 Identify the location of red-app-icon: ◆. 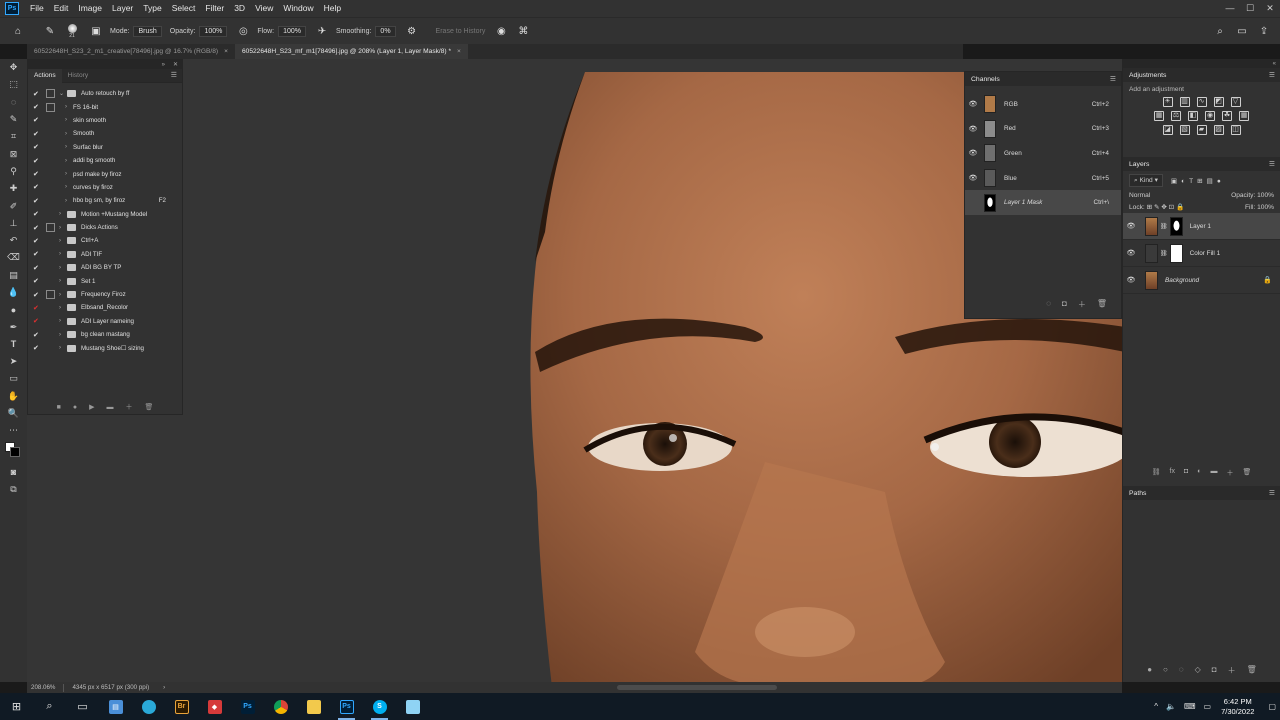
(214, 706).